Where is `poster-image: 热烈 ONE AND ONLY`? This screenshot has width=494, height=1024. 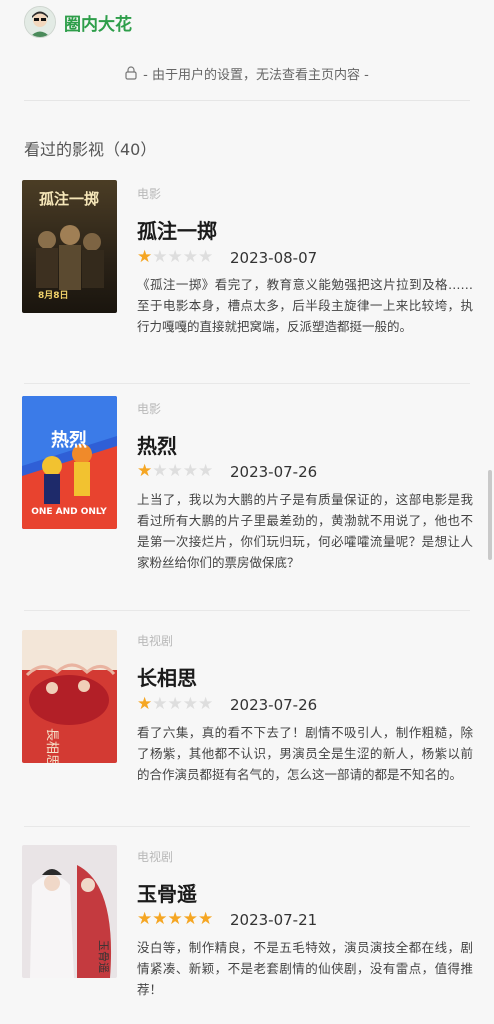 poster-image: 热烈 ONE AND ONLY is located at coordinates (69, 462).